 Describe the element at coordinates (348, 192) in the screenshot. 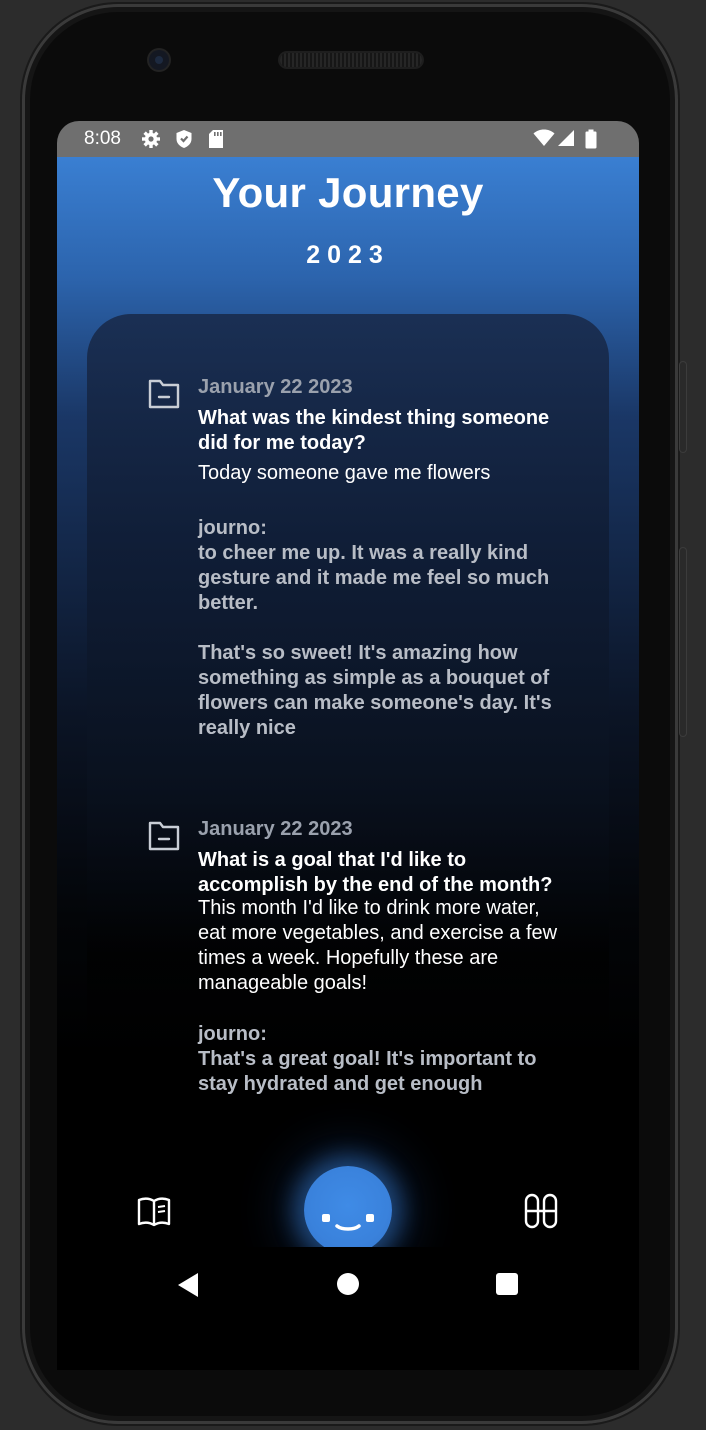

I see `page-title: Your Journey` at that location.